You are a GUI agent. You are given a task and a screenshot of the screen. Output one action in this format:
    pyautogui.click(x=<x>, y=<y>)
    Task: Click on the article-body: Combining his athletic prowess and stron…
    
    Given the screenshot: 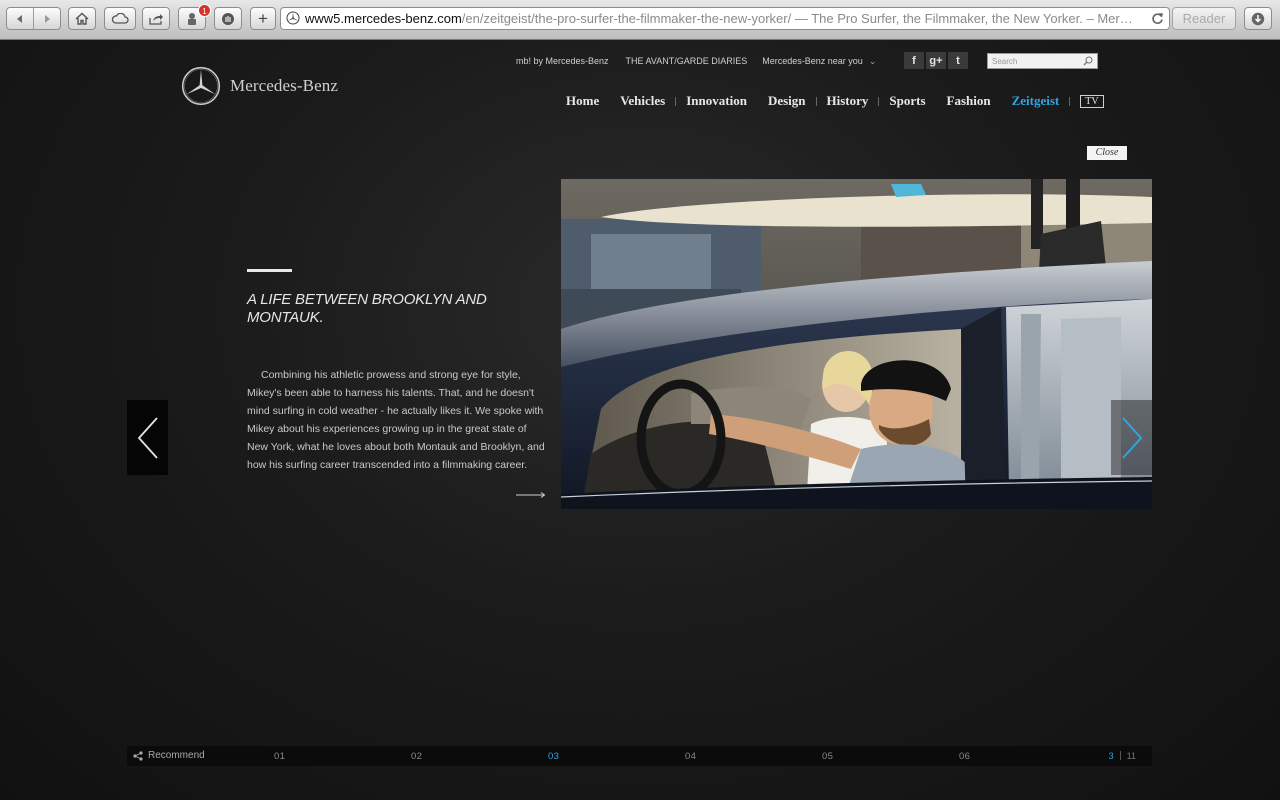 What is the action you would take?
    pyautogui.click(x=396, y=420)
    